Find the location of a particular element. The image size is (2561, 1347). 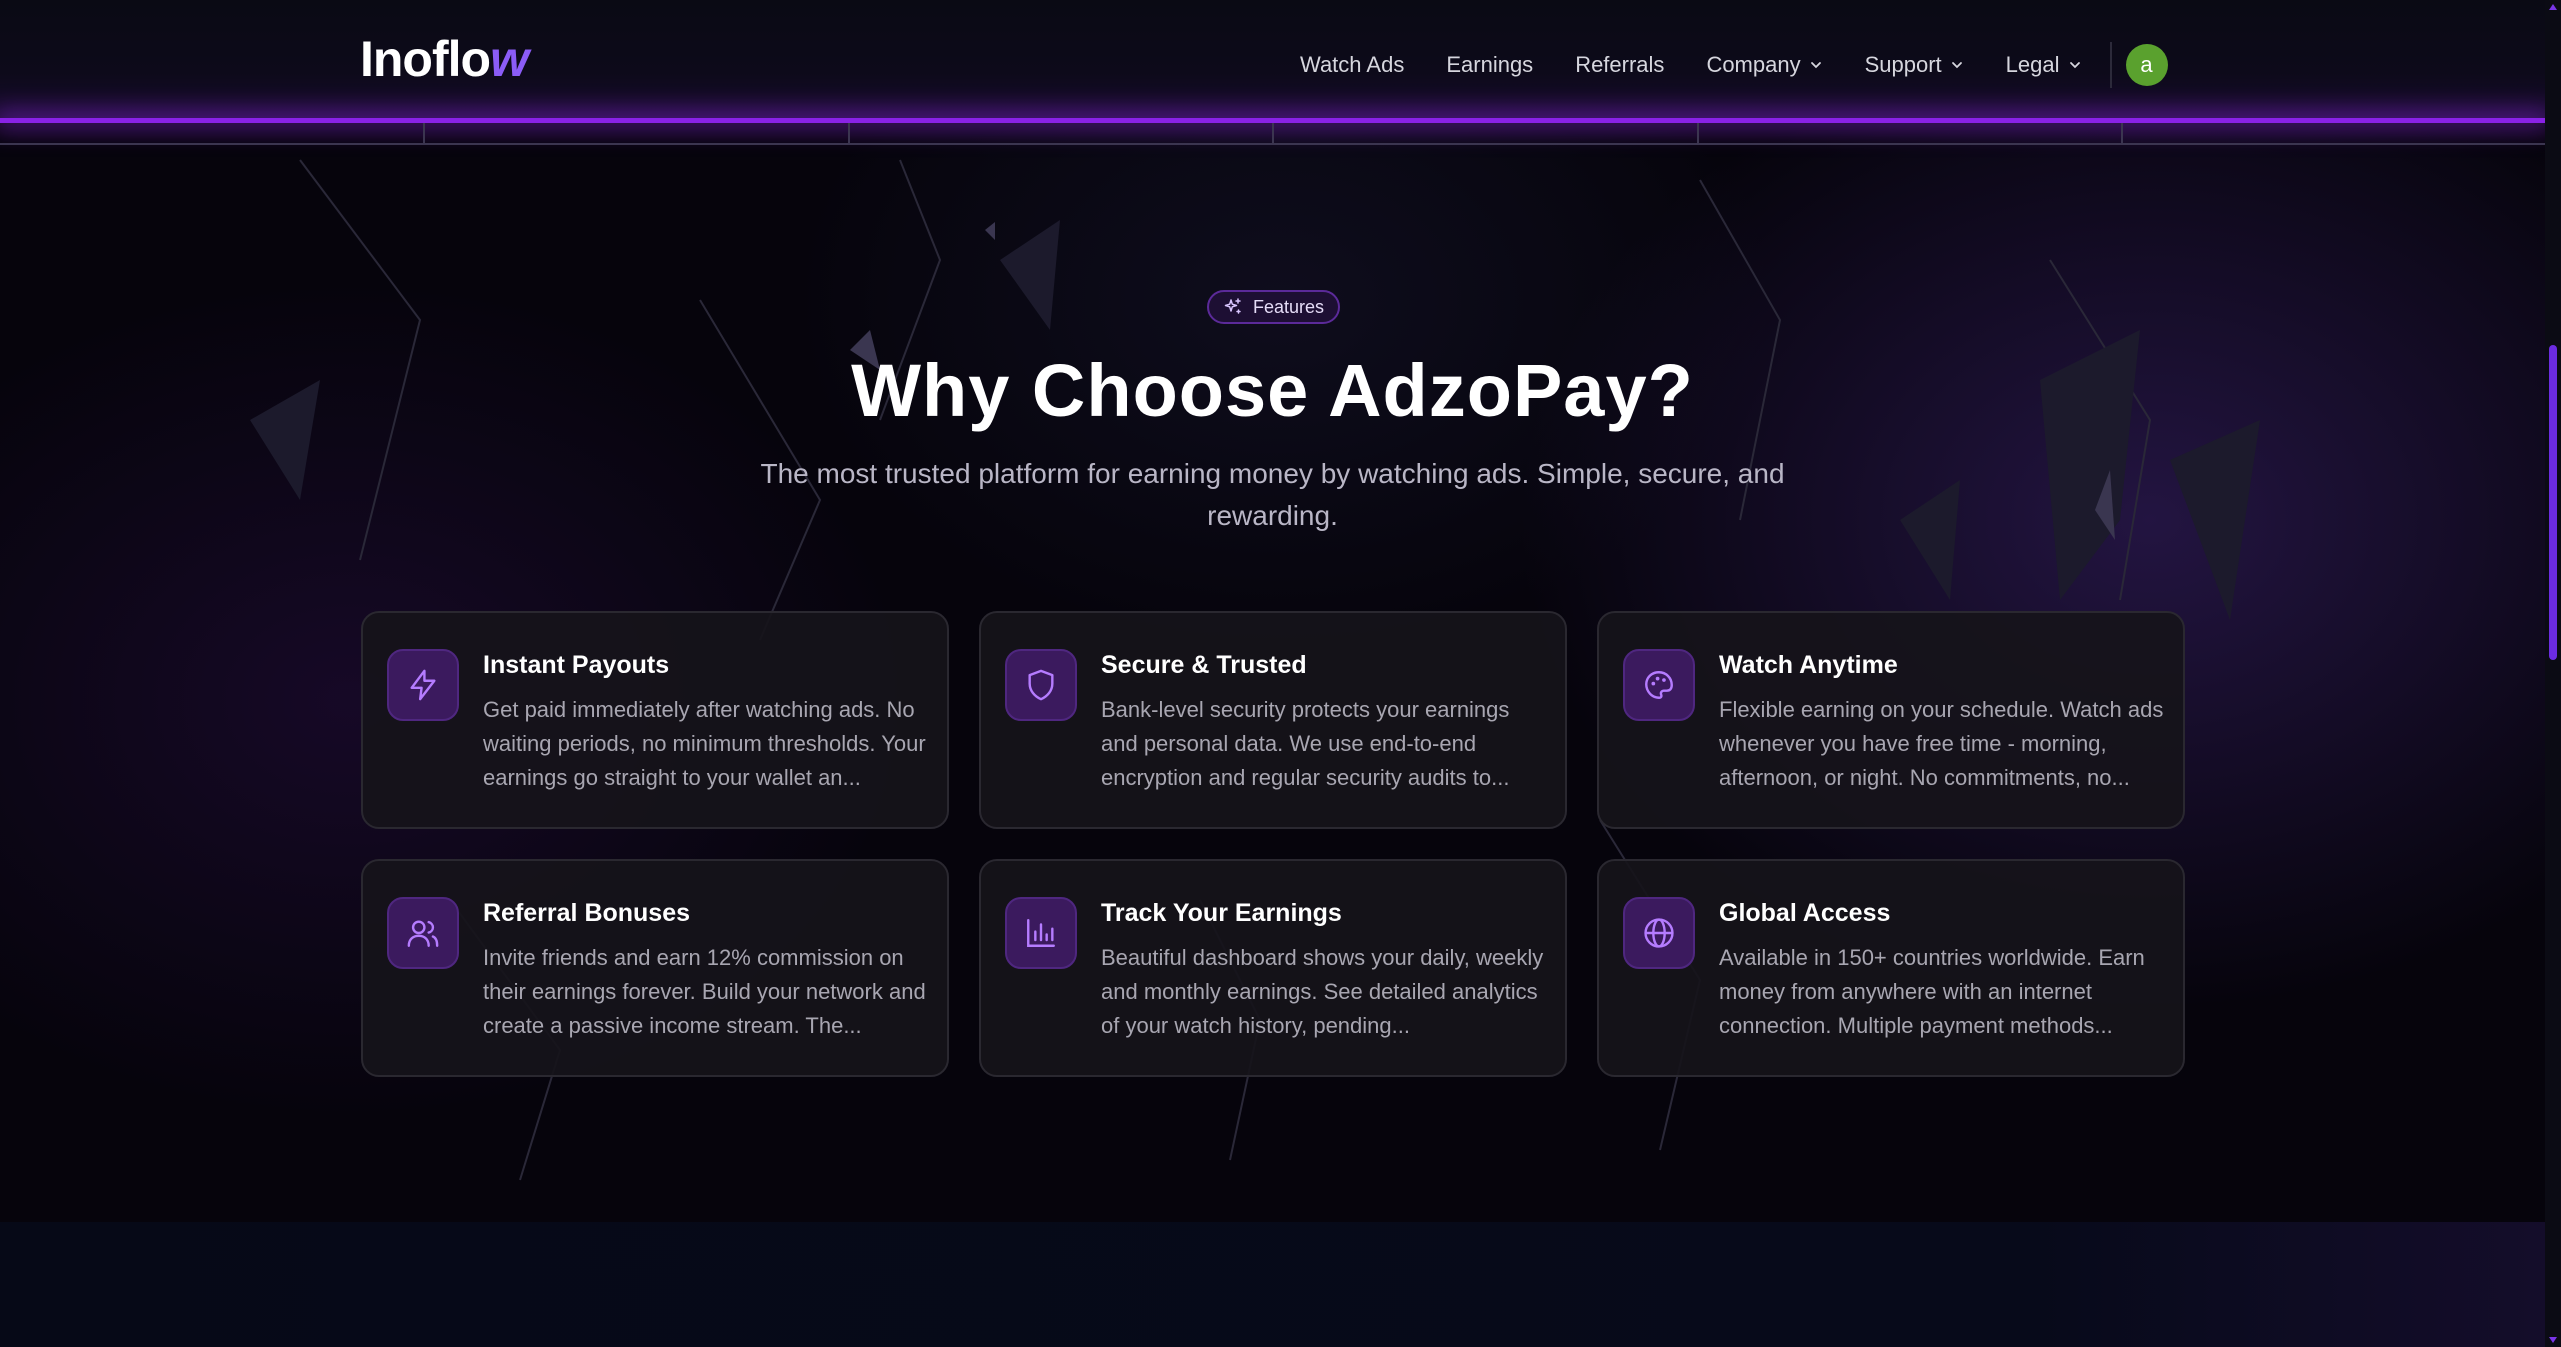

badge-label: Features is located at coordinates (1289, 306).